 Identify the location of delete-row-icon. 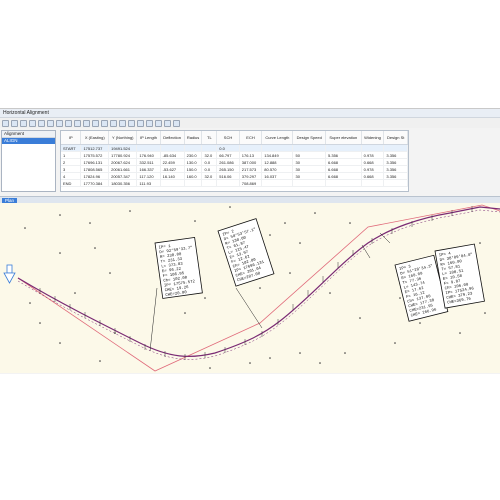
(86, 123).